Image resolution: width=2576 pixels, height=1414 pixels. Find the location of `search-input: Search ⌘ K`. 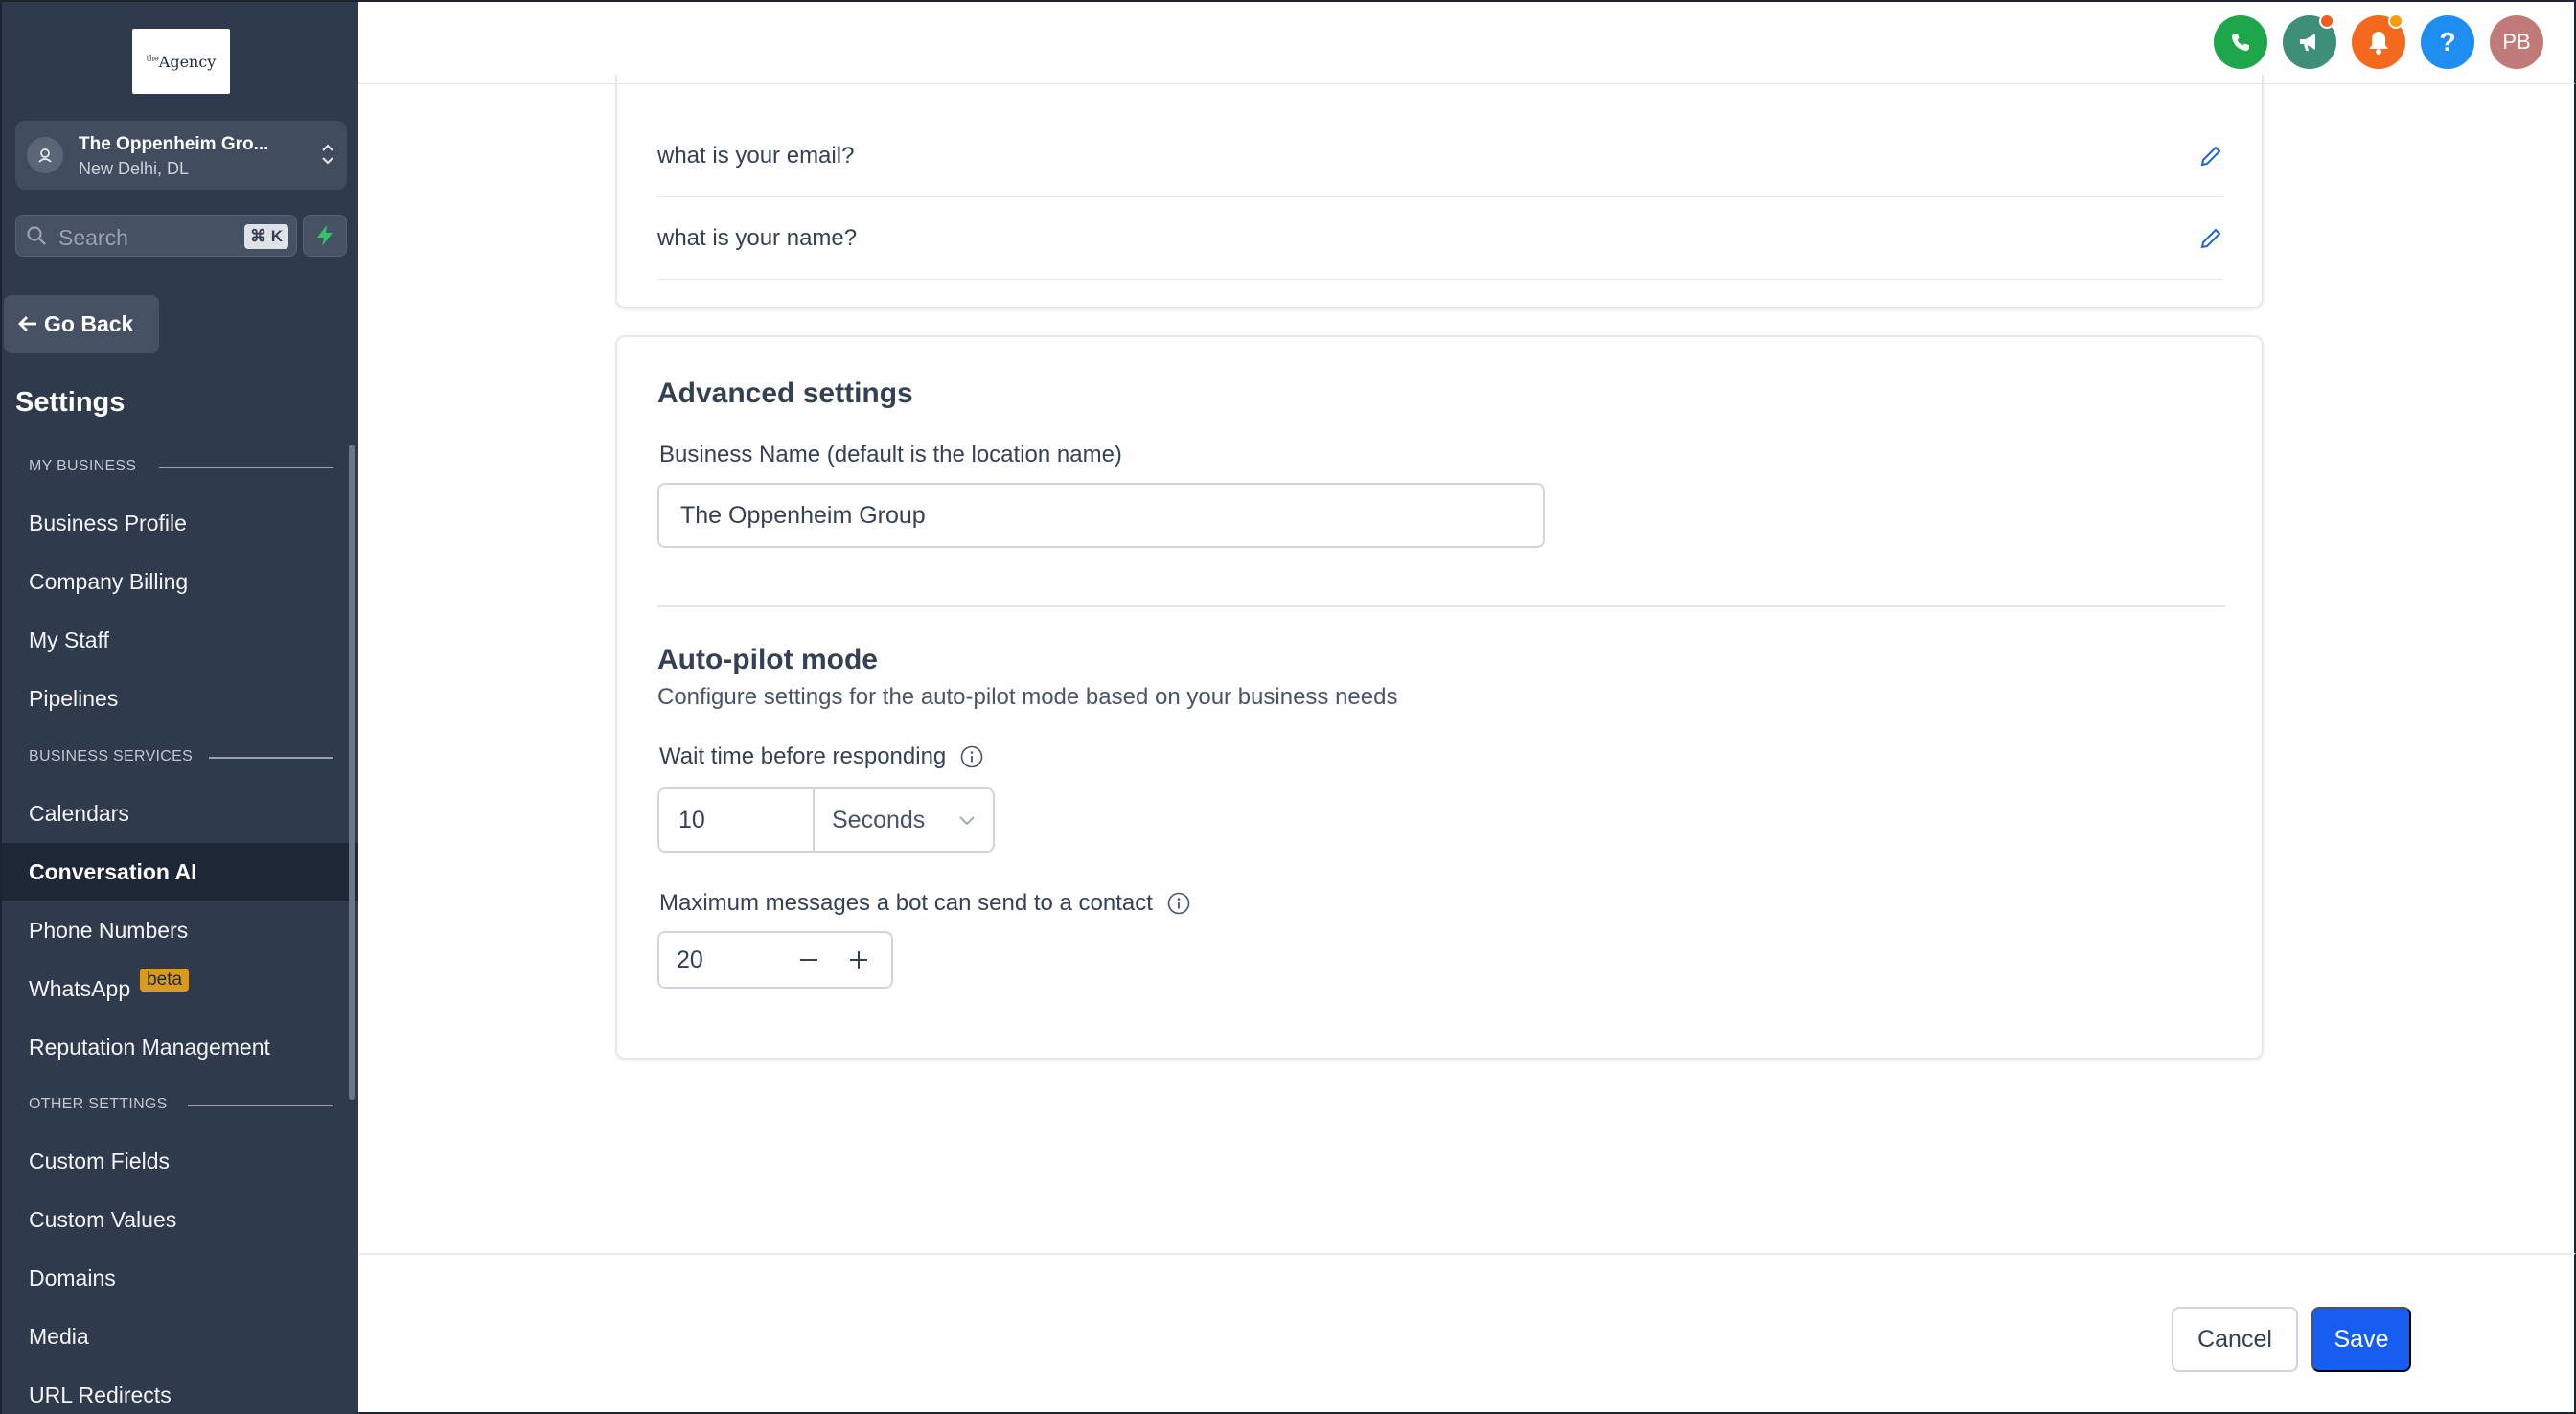

search-input: Search ⌘ K is located at coordinates (156, 236).